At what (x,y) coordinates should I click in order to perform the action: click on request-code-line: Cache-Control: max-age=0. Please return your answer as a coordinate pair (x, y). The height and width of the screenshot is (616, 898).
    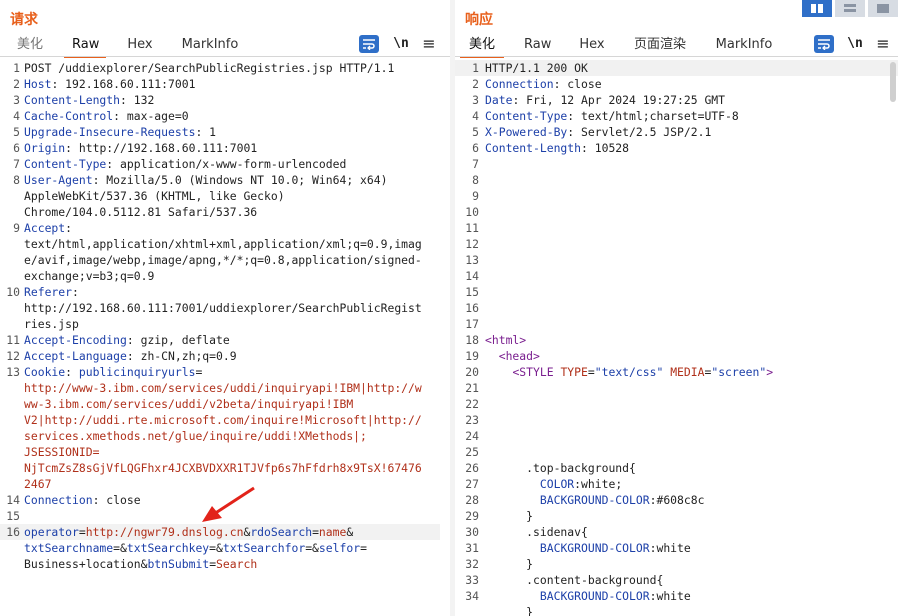
    Looking at the image, I should click on (106, 116).